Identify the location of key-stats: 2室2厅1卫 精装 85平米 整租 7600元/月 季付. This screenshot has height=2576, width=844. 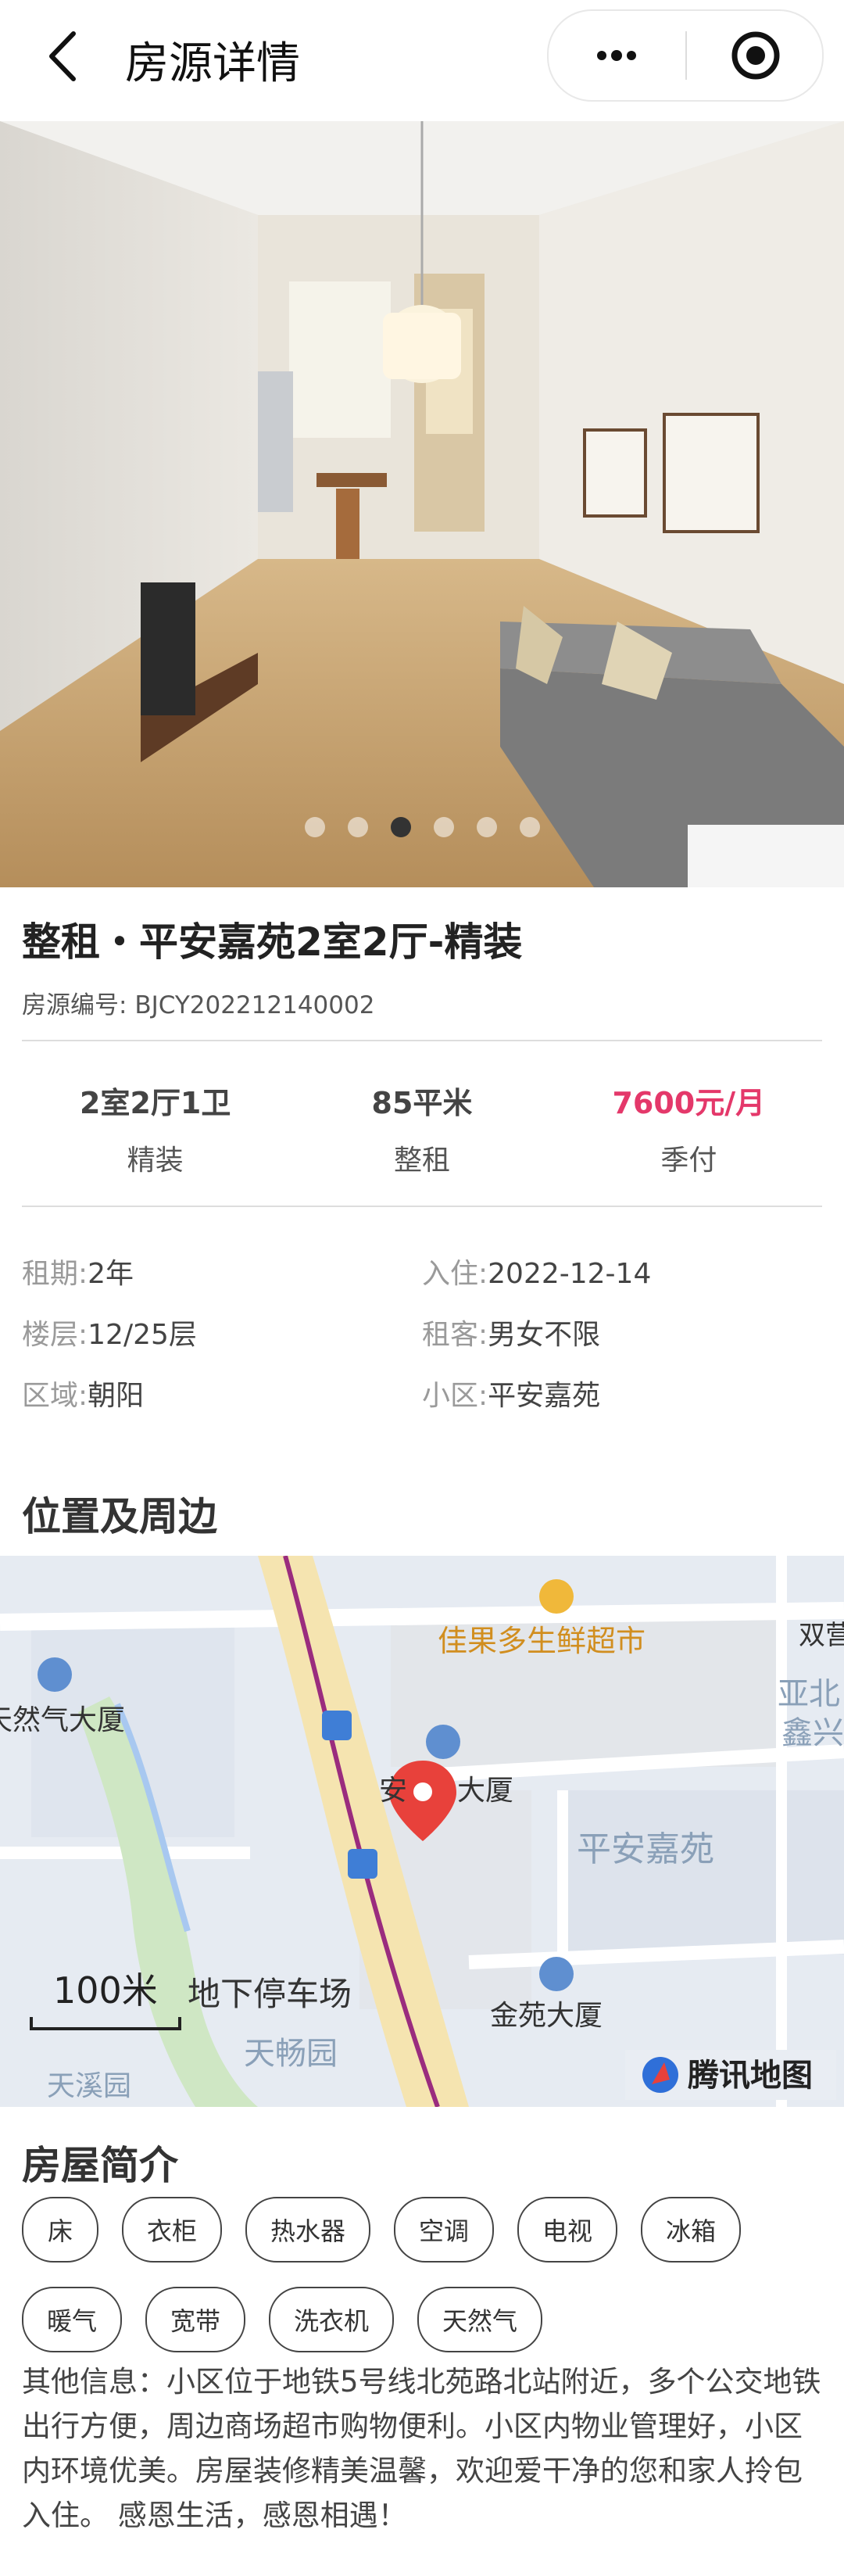
(422, 1128).